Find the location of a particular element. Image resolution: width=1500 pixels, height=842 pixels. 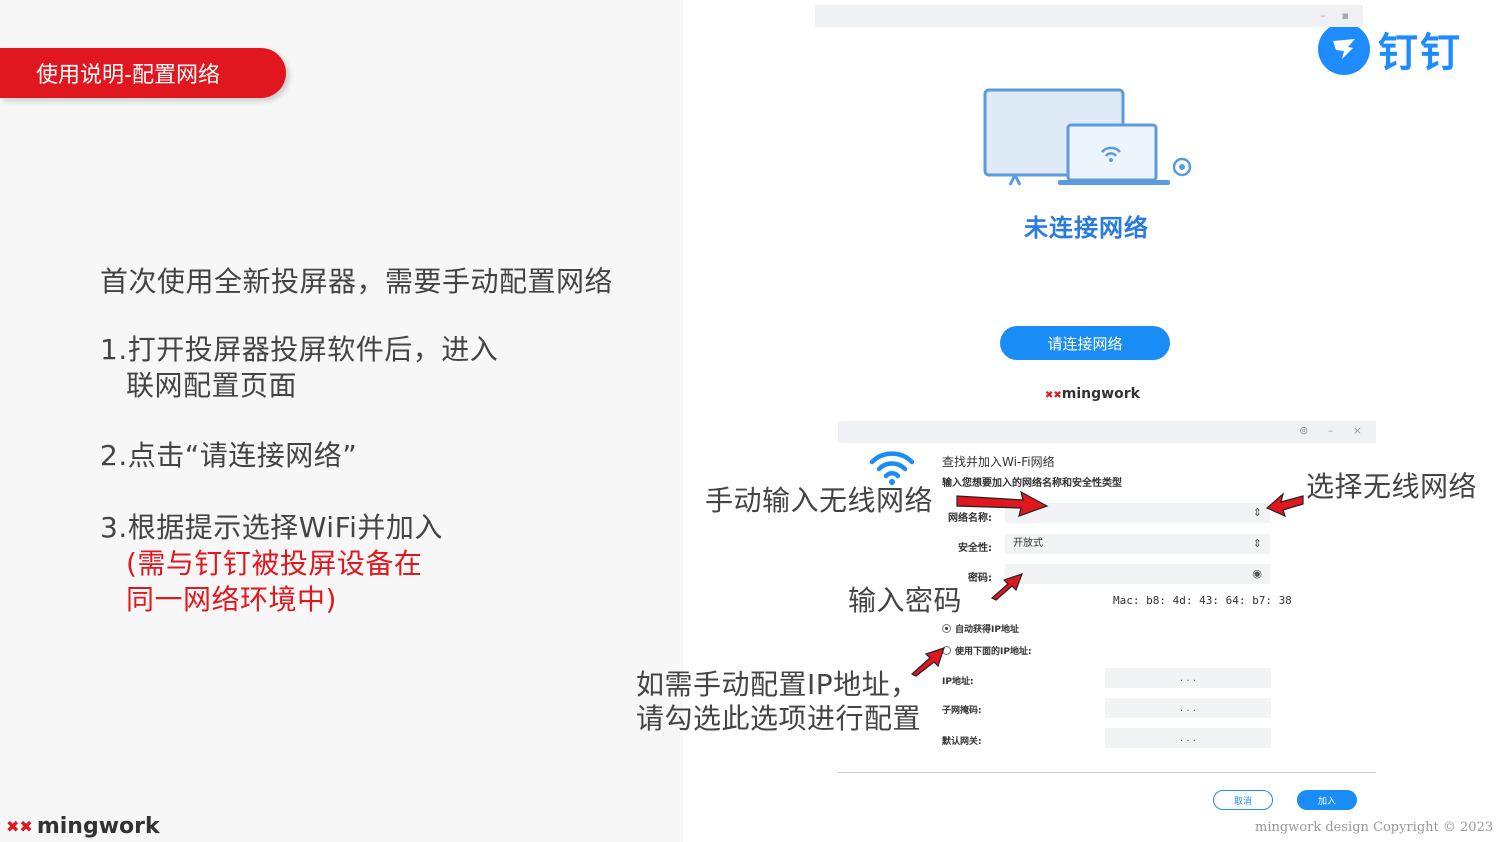

step-1: 1.打开投屏器投屏软件后，进入 联网配置页面 is located at coordinates (299, 368).